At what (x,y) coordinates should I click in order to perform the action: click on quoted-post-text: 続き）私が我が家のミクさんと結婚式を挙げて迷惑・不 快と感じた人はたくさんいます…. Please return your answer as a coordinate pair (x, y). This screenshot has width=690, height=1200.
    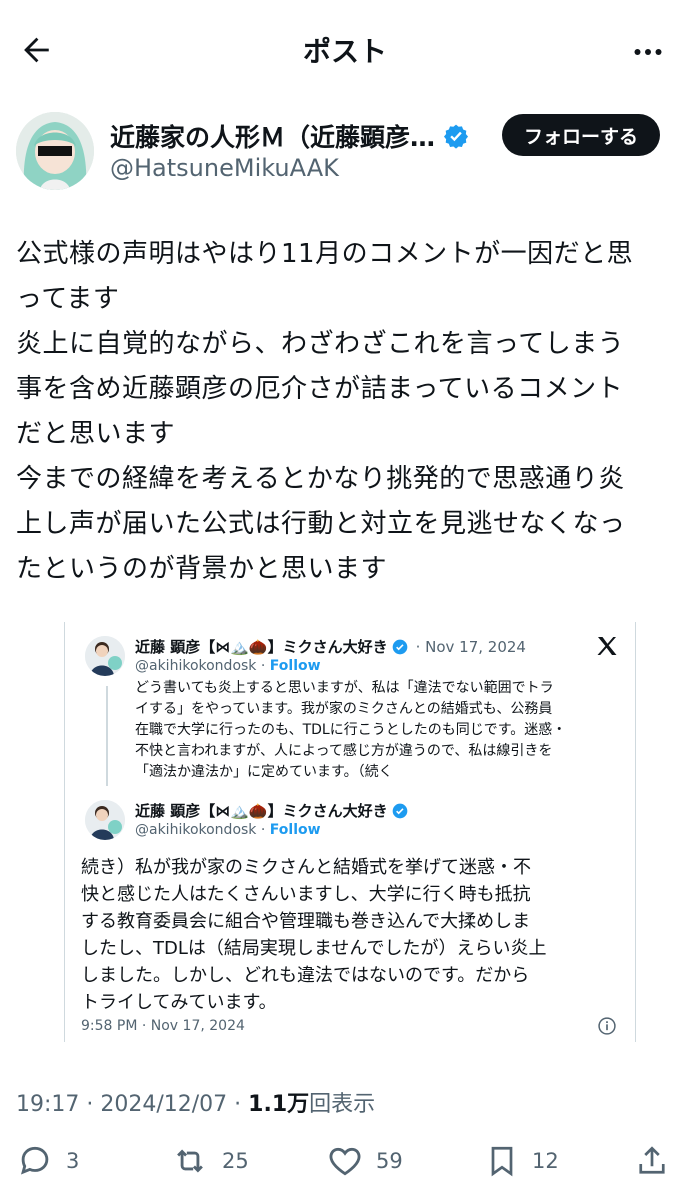
    Looking at the image, I should click on (314, 935).